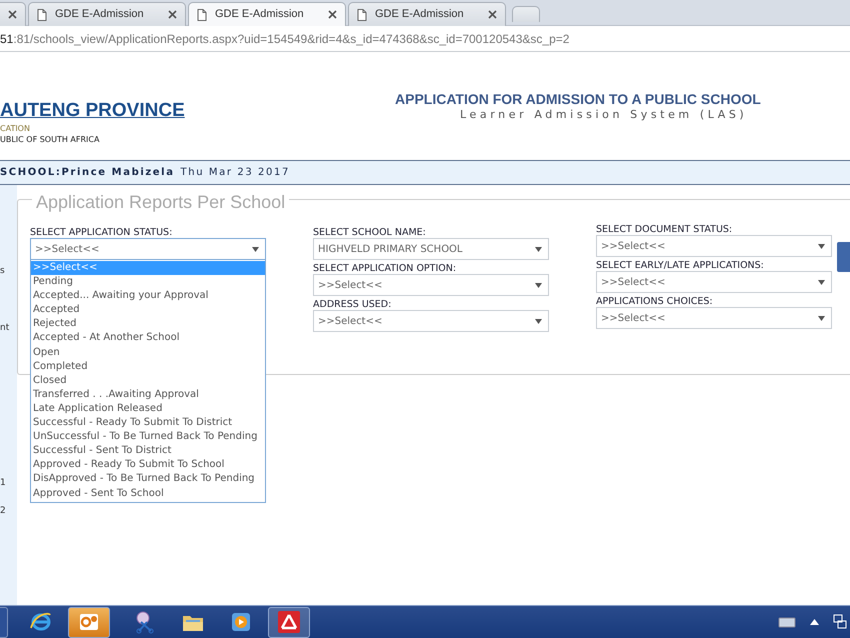 The width and height of the screenshot is (850, 638). What do you see at coordinates (50, 140) in the screenshot?
I see `logo-text: UBLIC OF SOUTH AFRICA` at bounding box center [50, 140].